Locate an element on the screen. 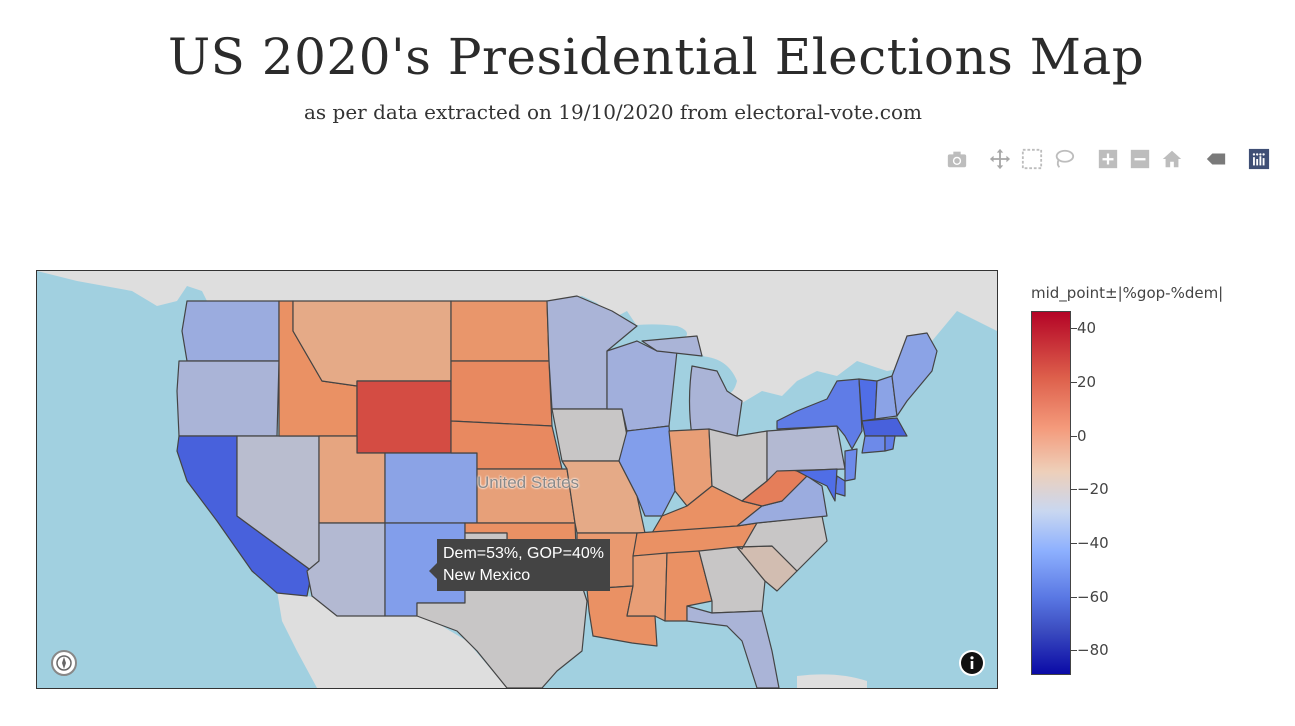 Image resolution: width=1295 pixels, height=726 pixels. state-rhode-island is located at coordinates (890, 443).